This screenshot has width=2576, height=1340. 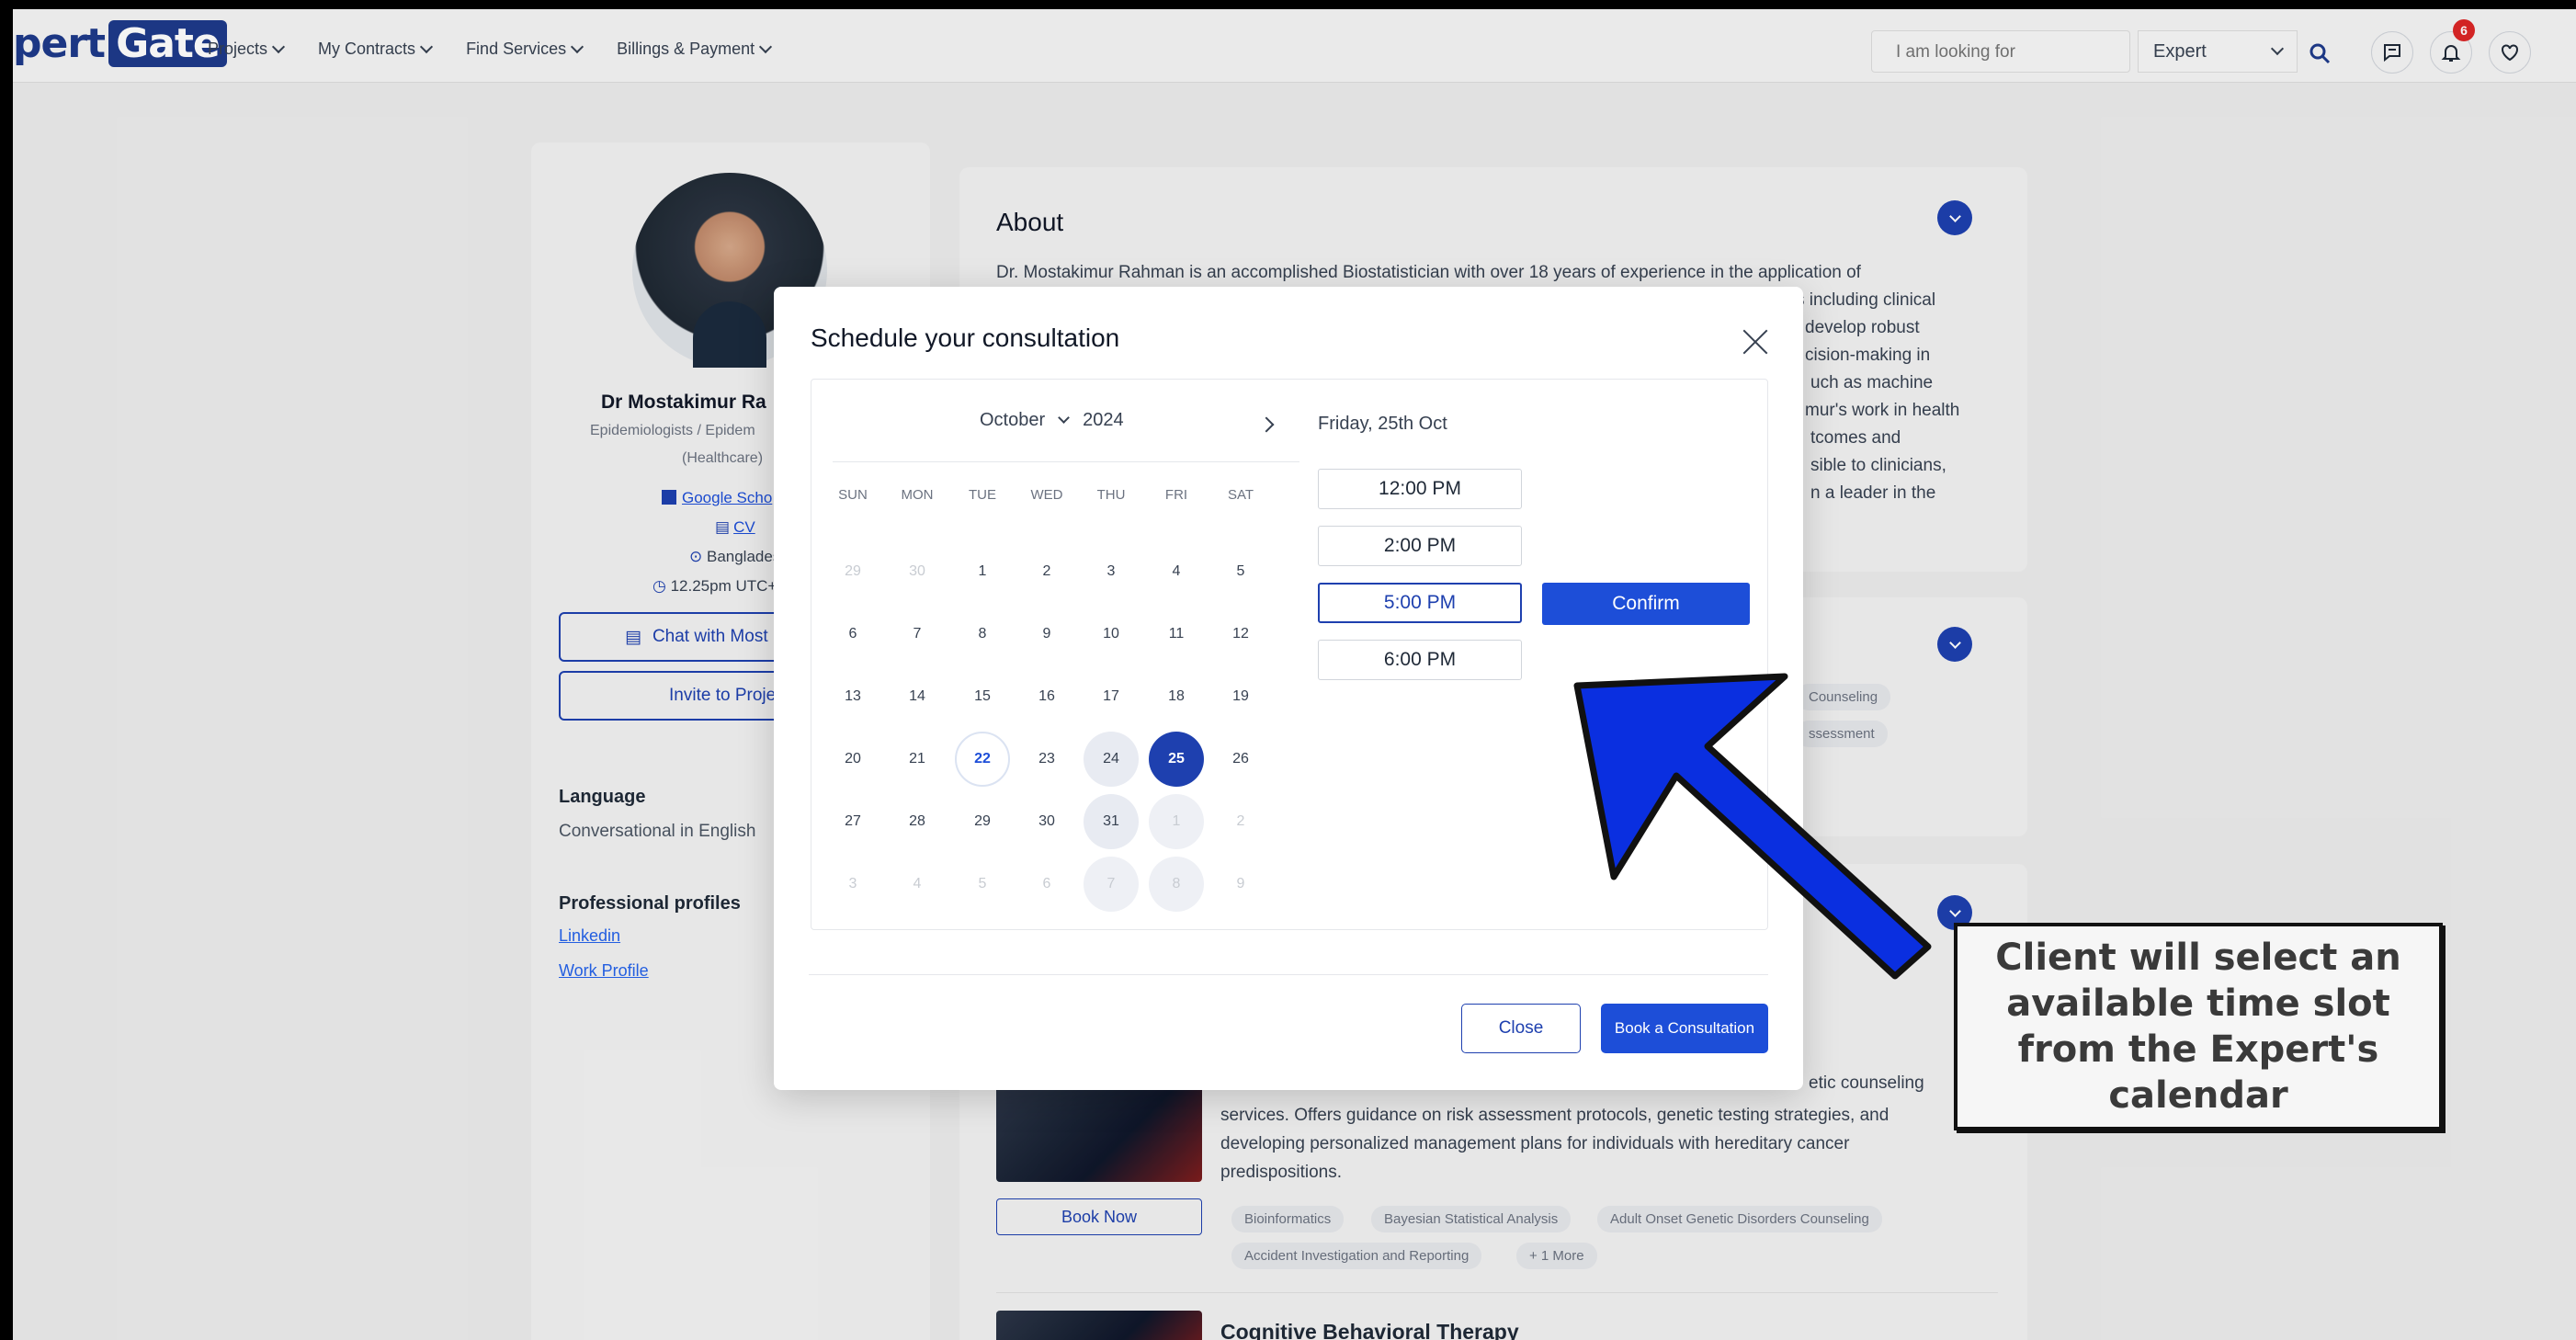 I want to click on location-pin-icon: ⊙, so click(x=696, y=556).